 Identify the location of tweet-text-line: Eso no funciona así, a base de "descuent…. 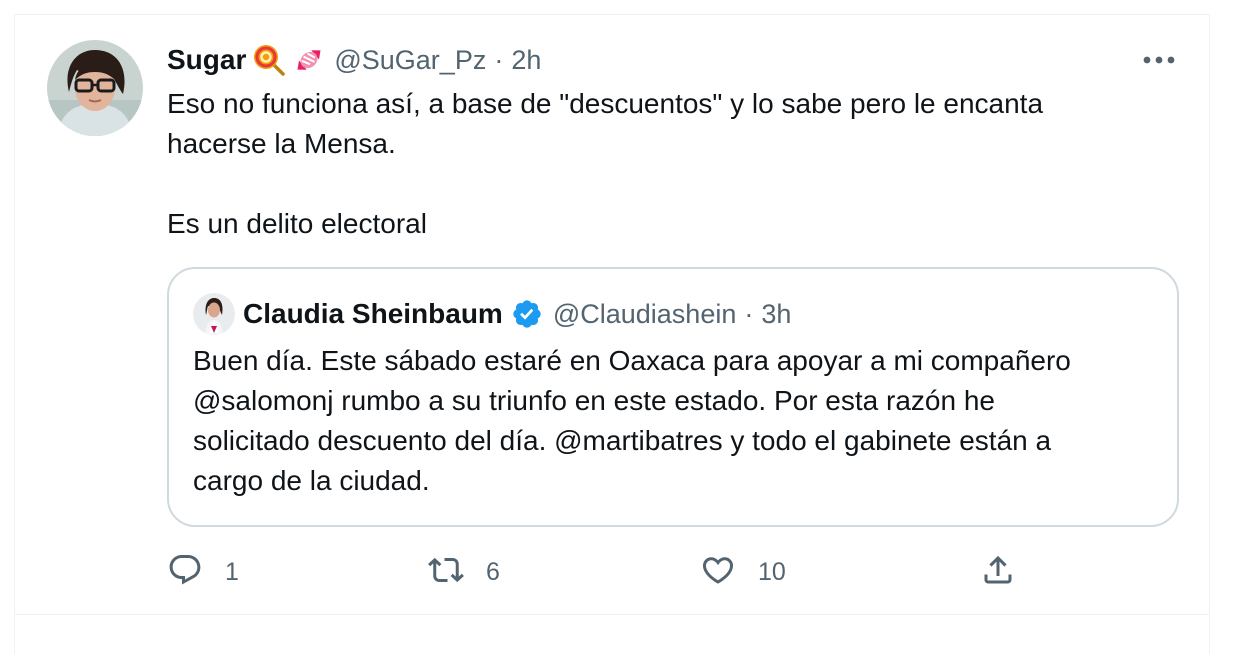
(605, 103).